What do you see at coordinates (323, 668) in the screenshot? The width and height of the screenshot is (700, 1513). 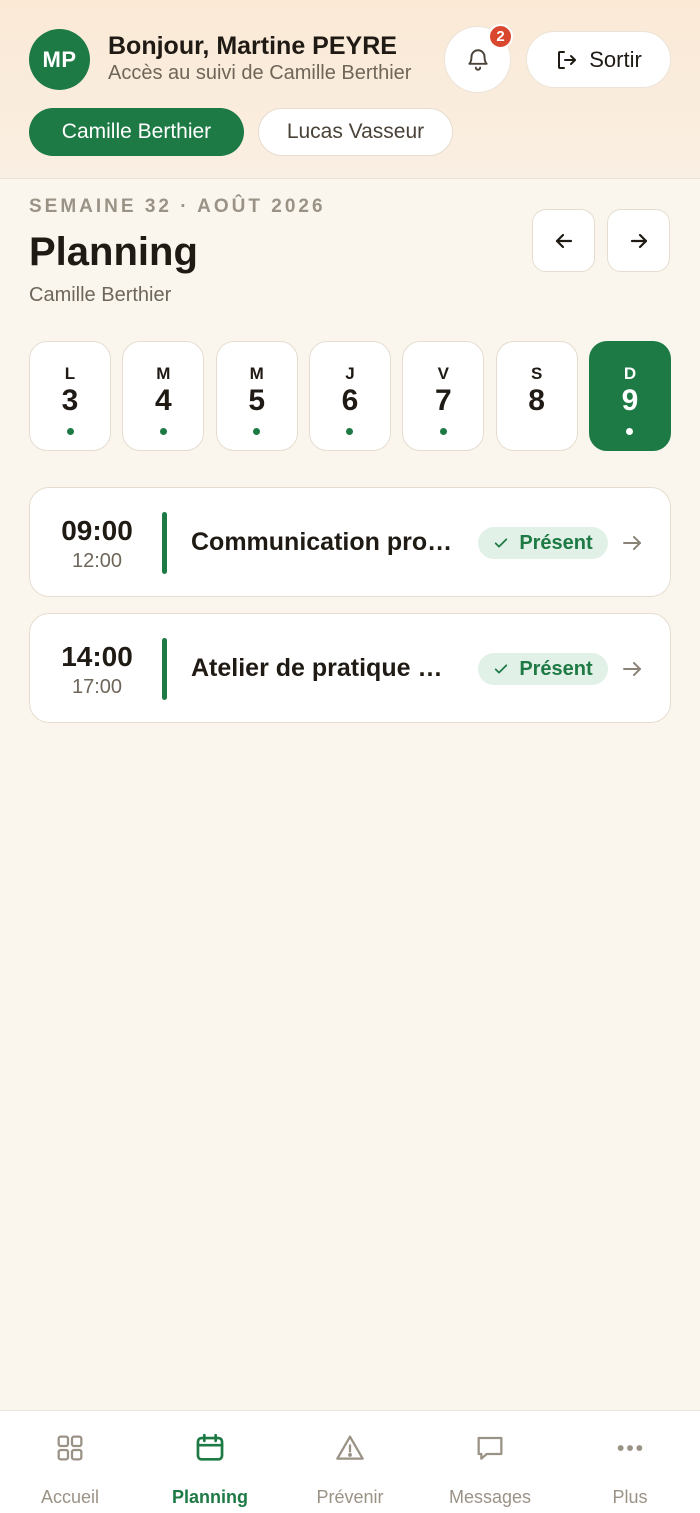 I see `session-title: Atelier de pratique professionnelle` at bounding box center [323, 668].